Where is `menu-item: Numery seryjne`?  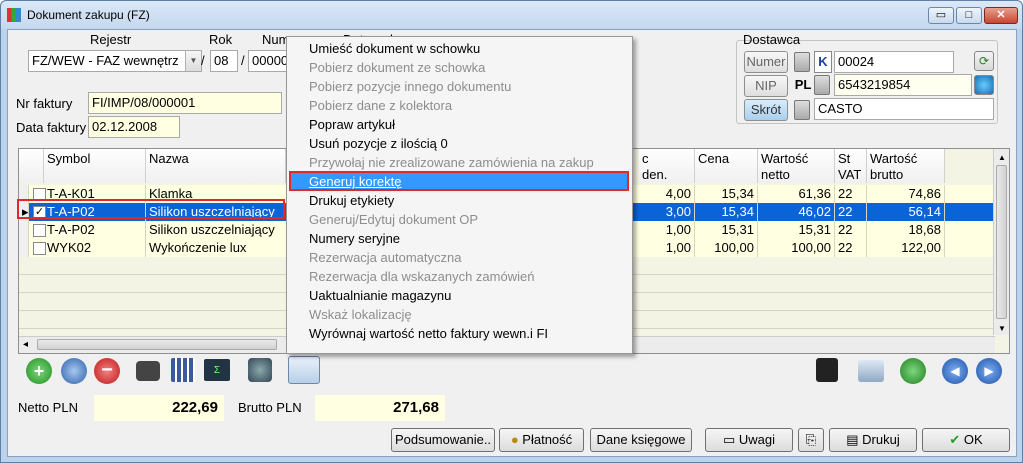 menu-item: Numery seryjne is located at coordinates (354, 238).